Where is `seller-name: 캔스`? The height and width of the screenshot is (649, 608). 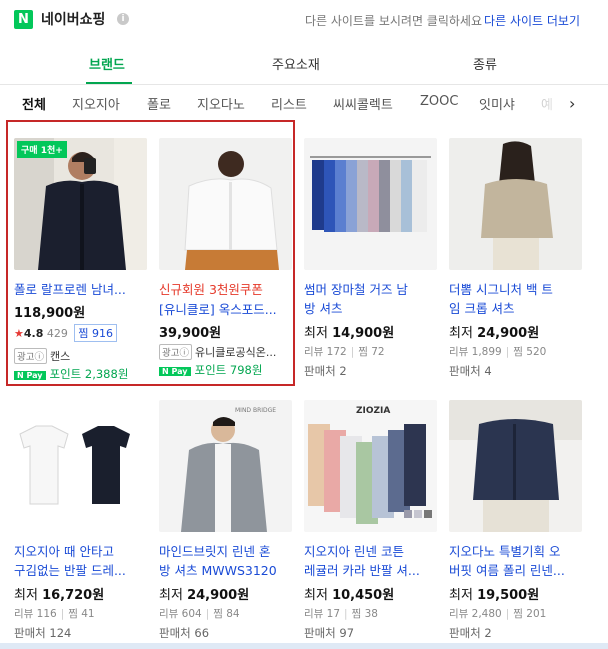 seller-name: 캔스 is located at coordinates (60, 356).